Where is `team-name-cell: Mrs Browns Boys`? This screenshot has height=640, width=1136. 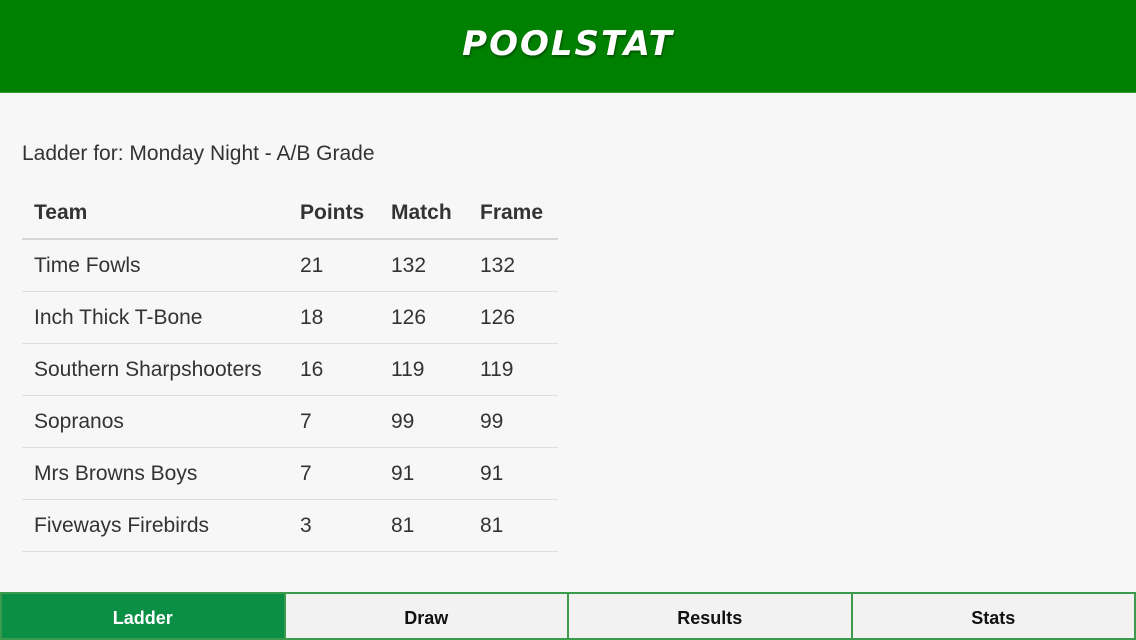 team-name-cell: Mrs Browns Boys is located at coordinates (161, 473).